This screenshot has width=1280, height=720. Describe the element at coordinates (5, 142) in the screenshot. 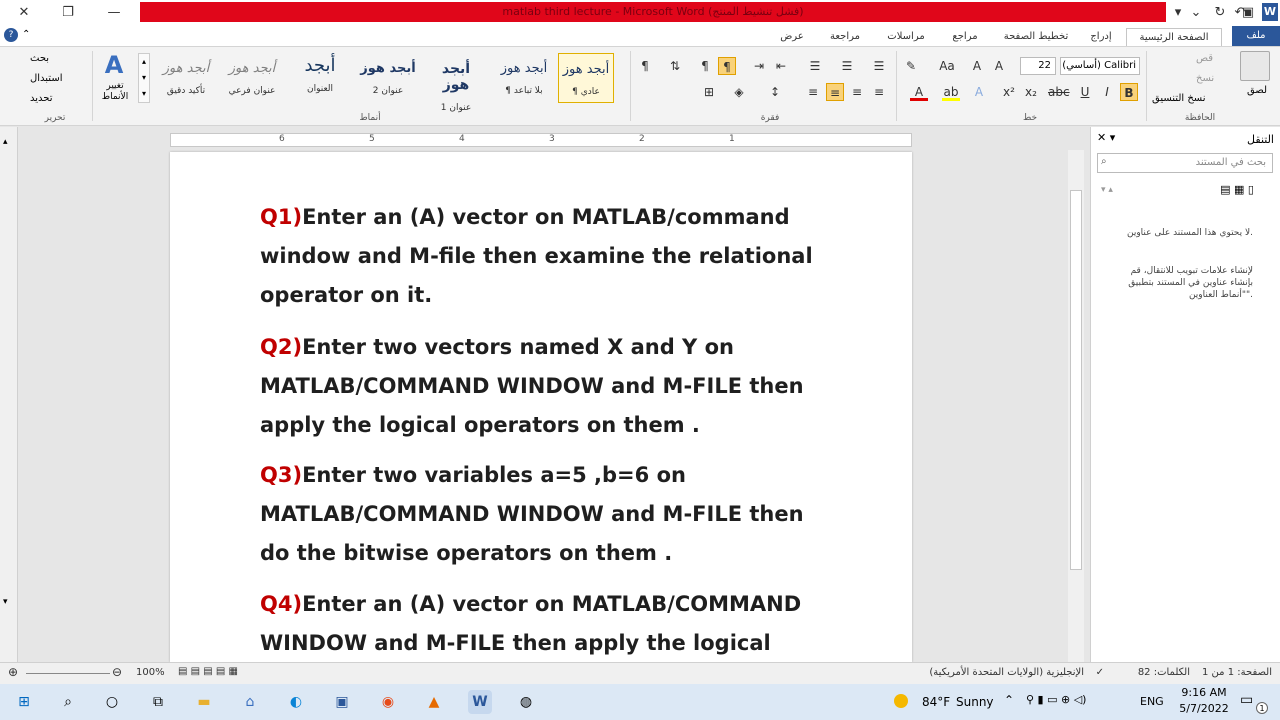

I see `scroll-up-icon: ▴` at that location.